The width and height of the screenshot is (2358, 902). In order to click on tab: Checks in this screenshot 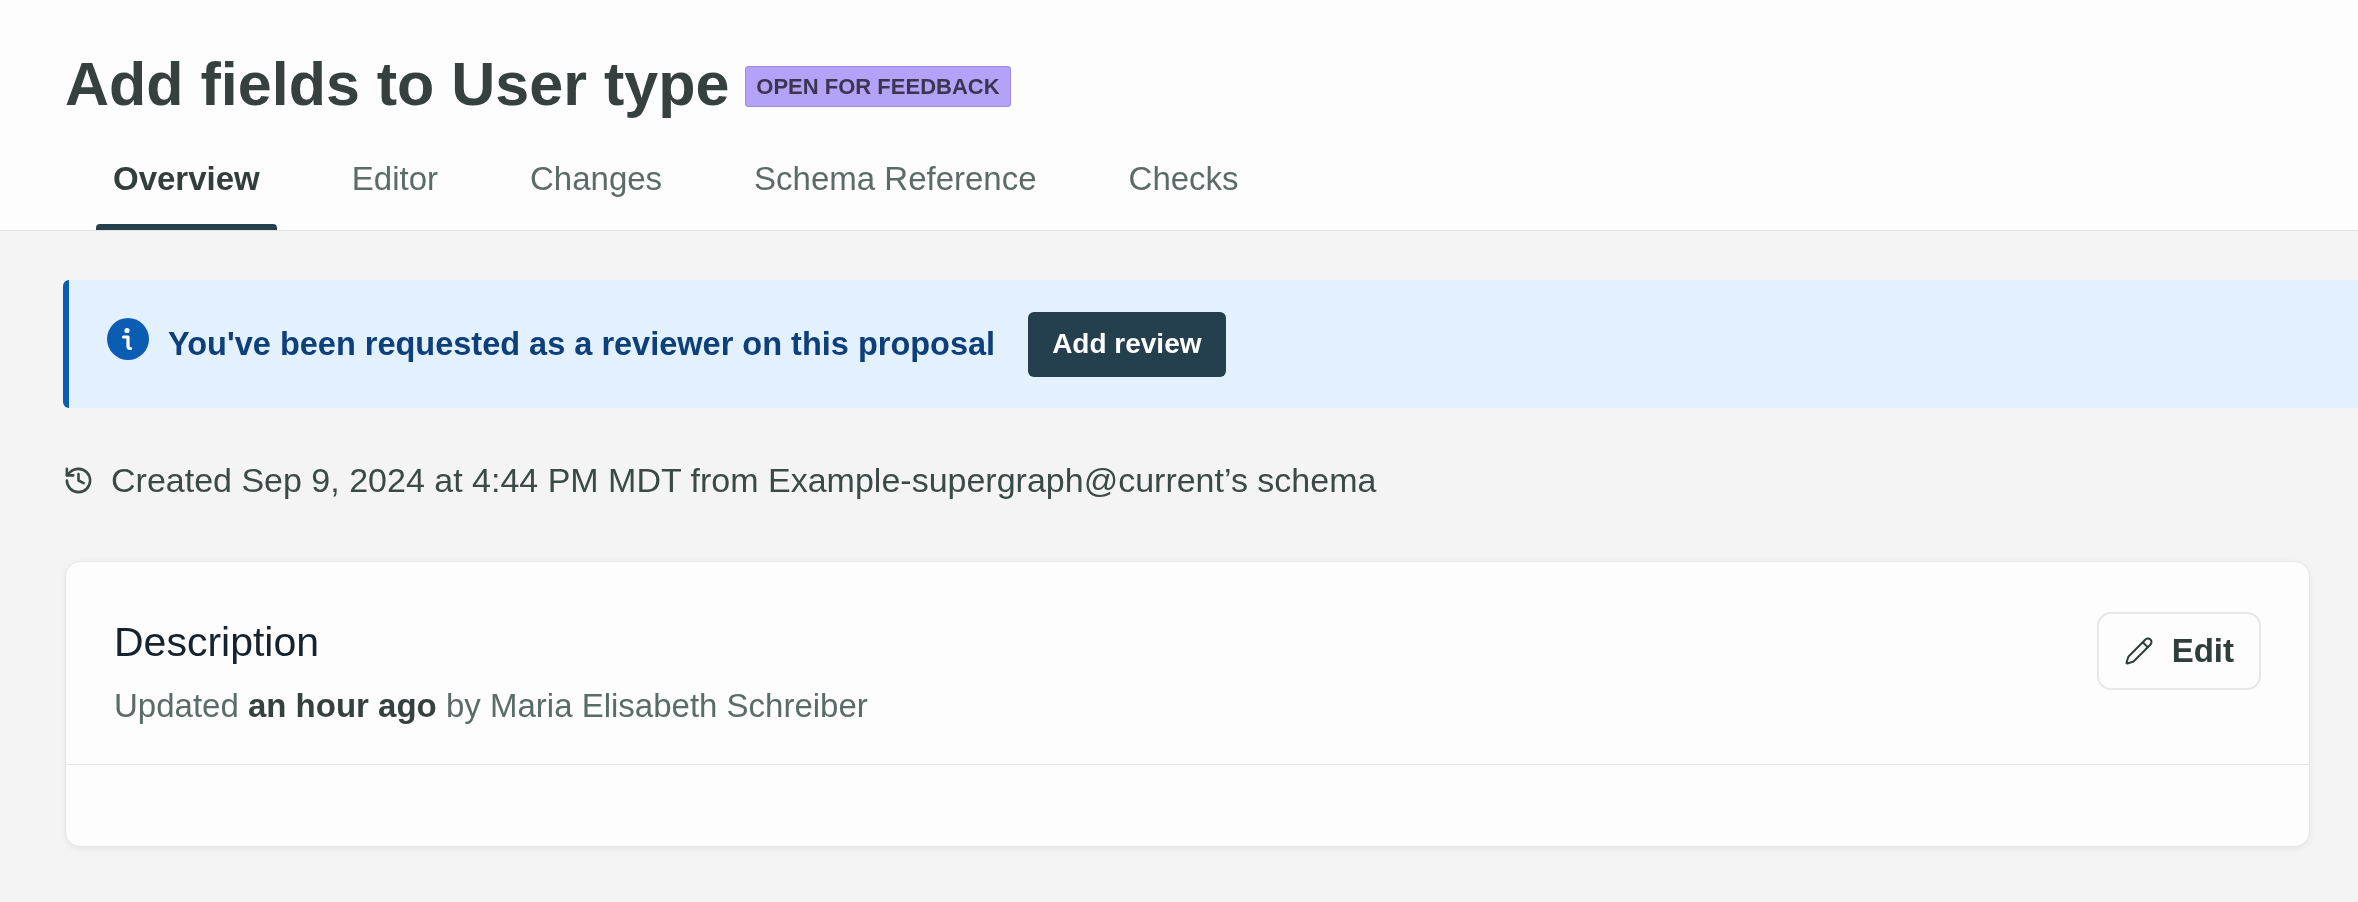, I will do `click(1183, 177)`.